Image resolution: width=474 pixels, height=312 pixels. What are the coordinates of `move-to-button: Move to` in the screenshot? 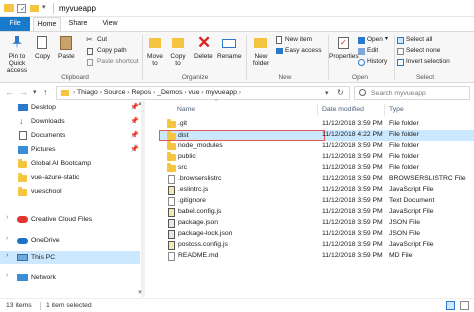 It's located at (155, 54).